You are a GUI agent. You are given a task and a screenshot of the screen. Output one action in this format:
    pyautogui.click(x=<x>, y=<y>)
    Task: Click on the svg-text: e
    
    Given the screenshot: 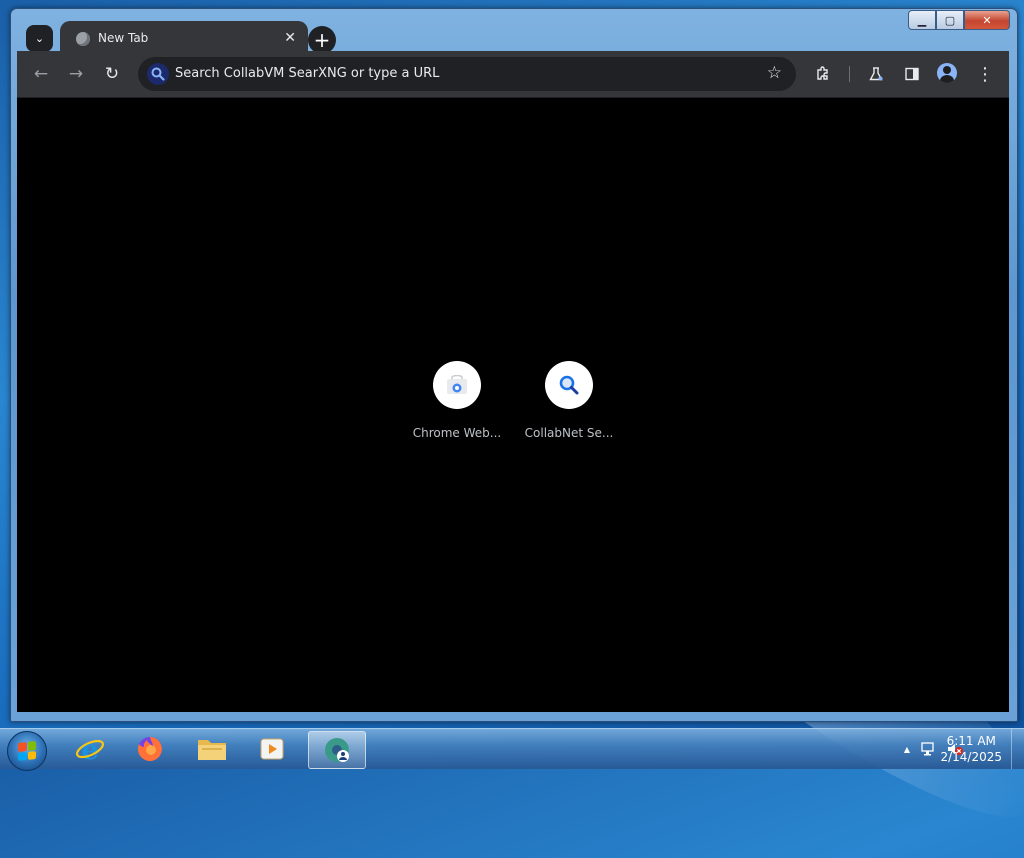 What is the action you would take?
    pyautogui.click(x=90, y=749)
    